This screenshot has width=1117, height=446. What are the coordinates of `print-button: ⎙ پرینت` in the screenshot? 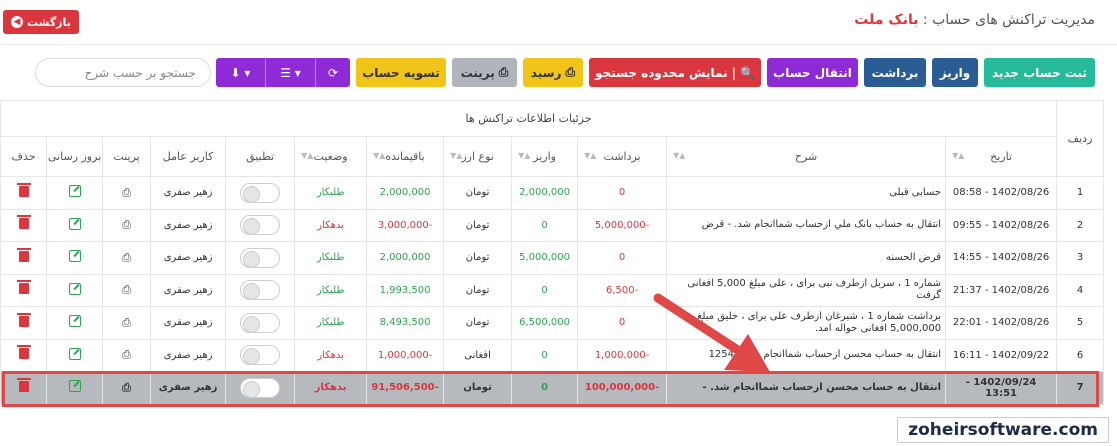 It's located at (484, 72).